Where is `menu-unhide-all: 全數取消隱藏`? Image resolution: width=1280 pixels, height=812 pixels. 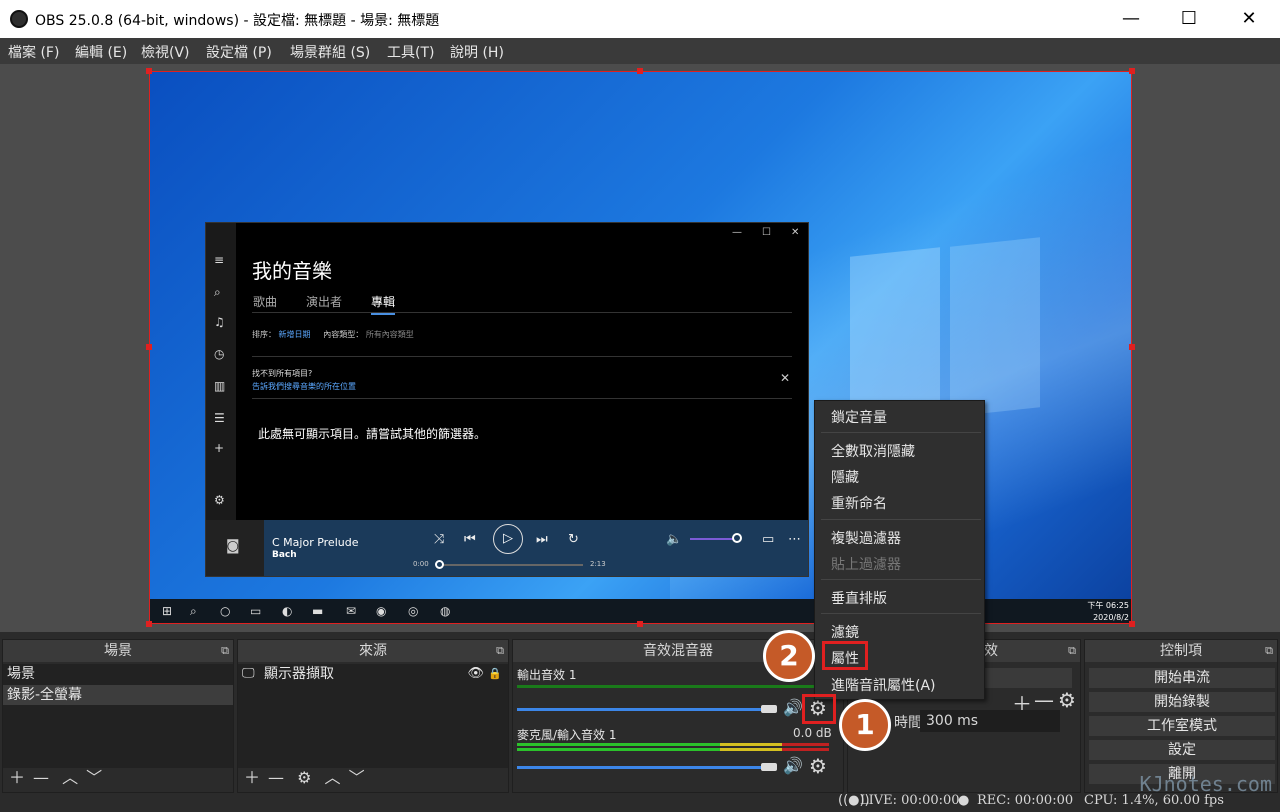
menu-unhide-all: 全數取消隱藏 is located at coordinates (873, 451).